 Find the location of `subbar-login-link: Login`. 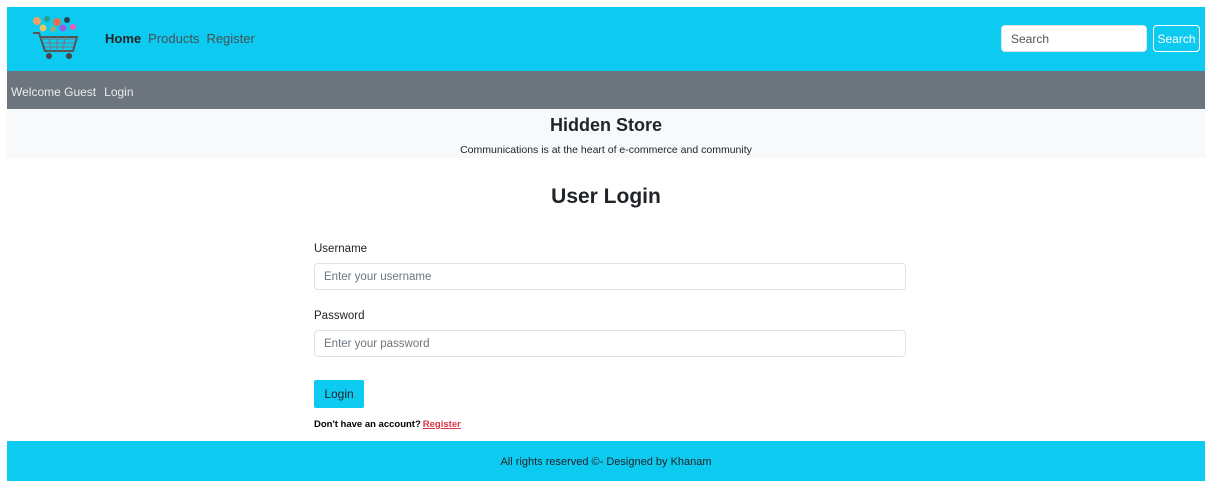

subbar-login-link: Login is located at coordinates (118, 92).